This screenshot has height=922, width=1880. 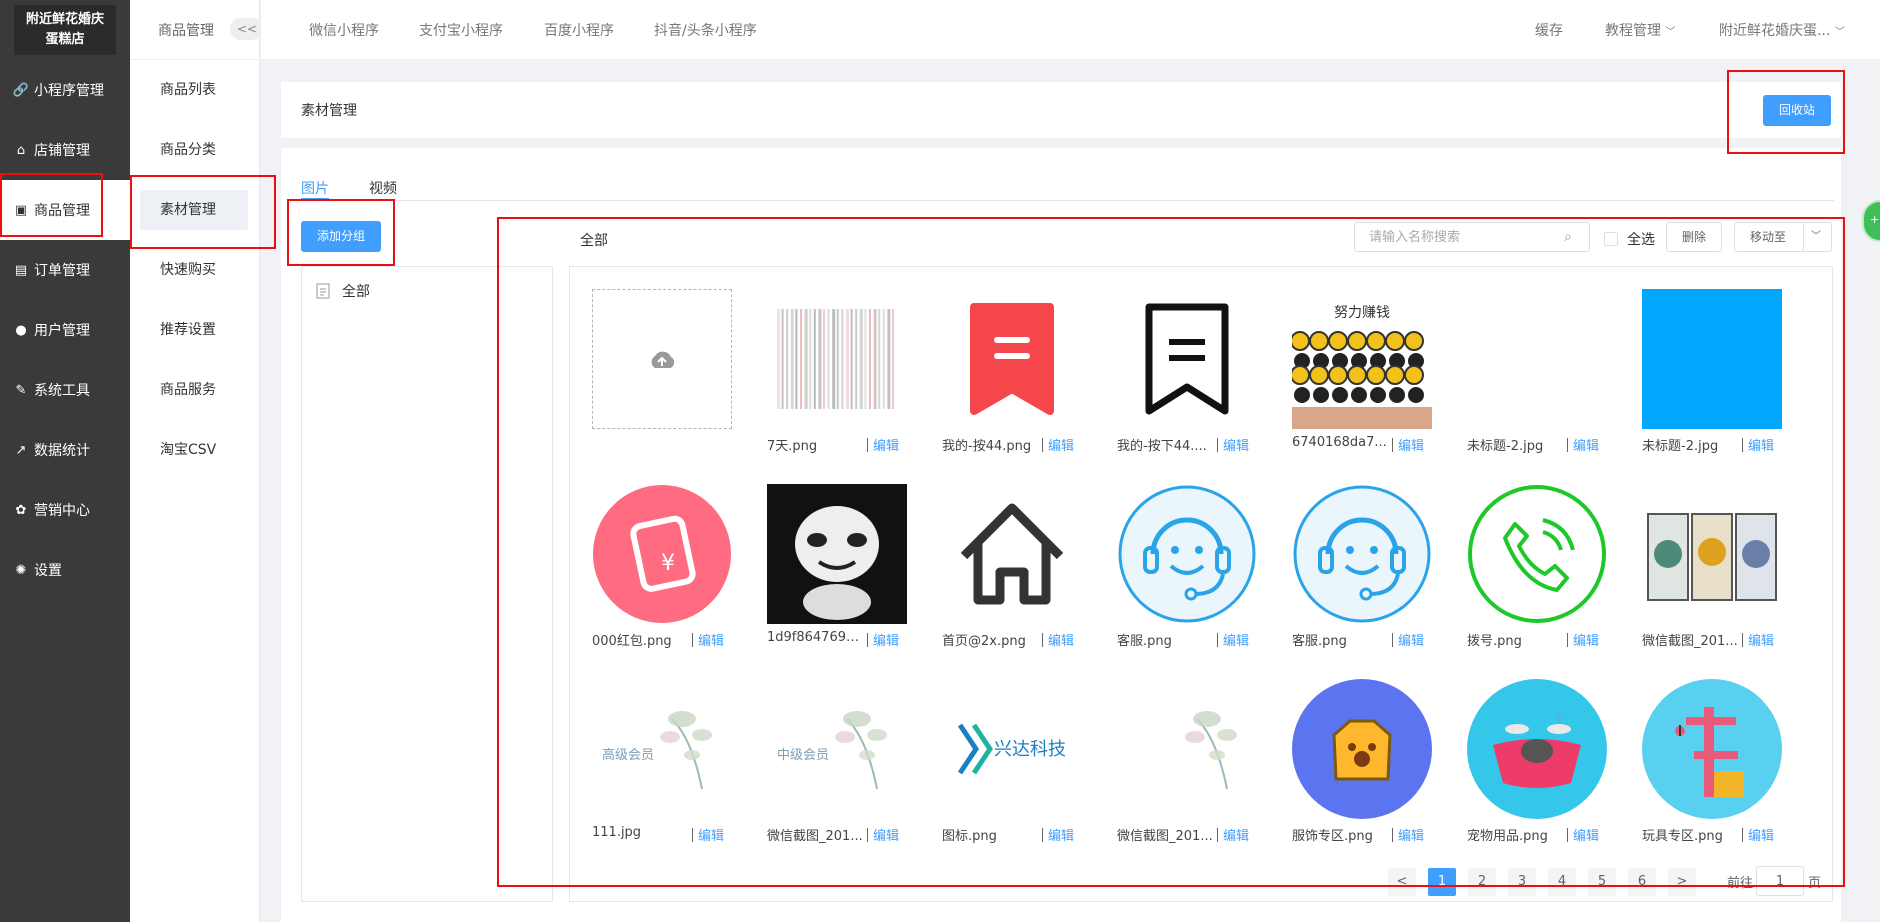 What do you see at coordinates (1797, 110) in the screenshot?
I see `recycle-bin-button: 回收站` at bounding box center [1797, 110].